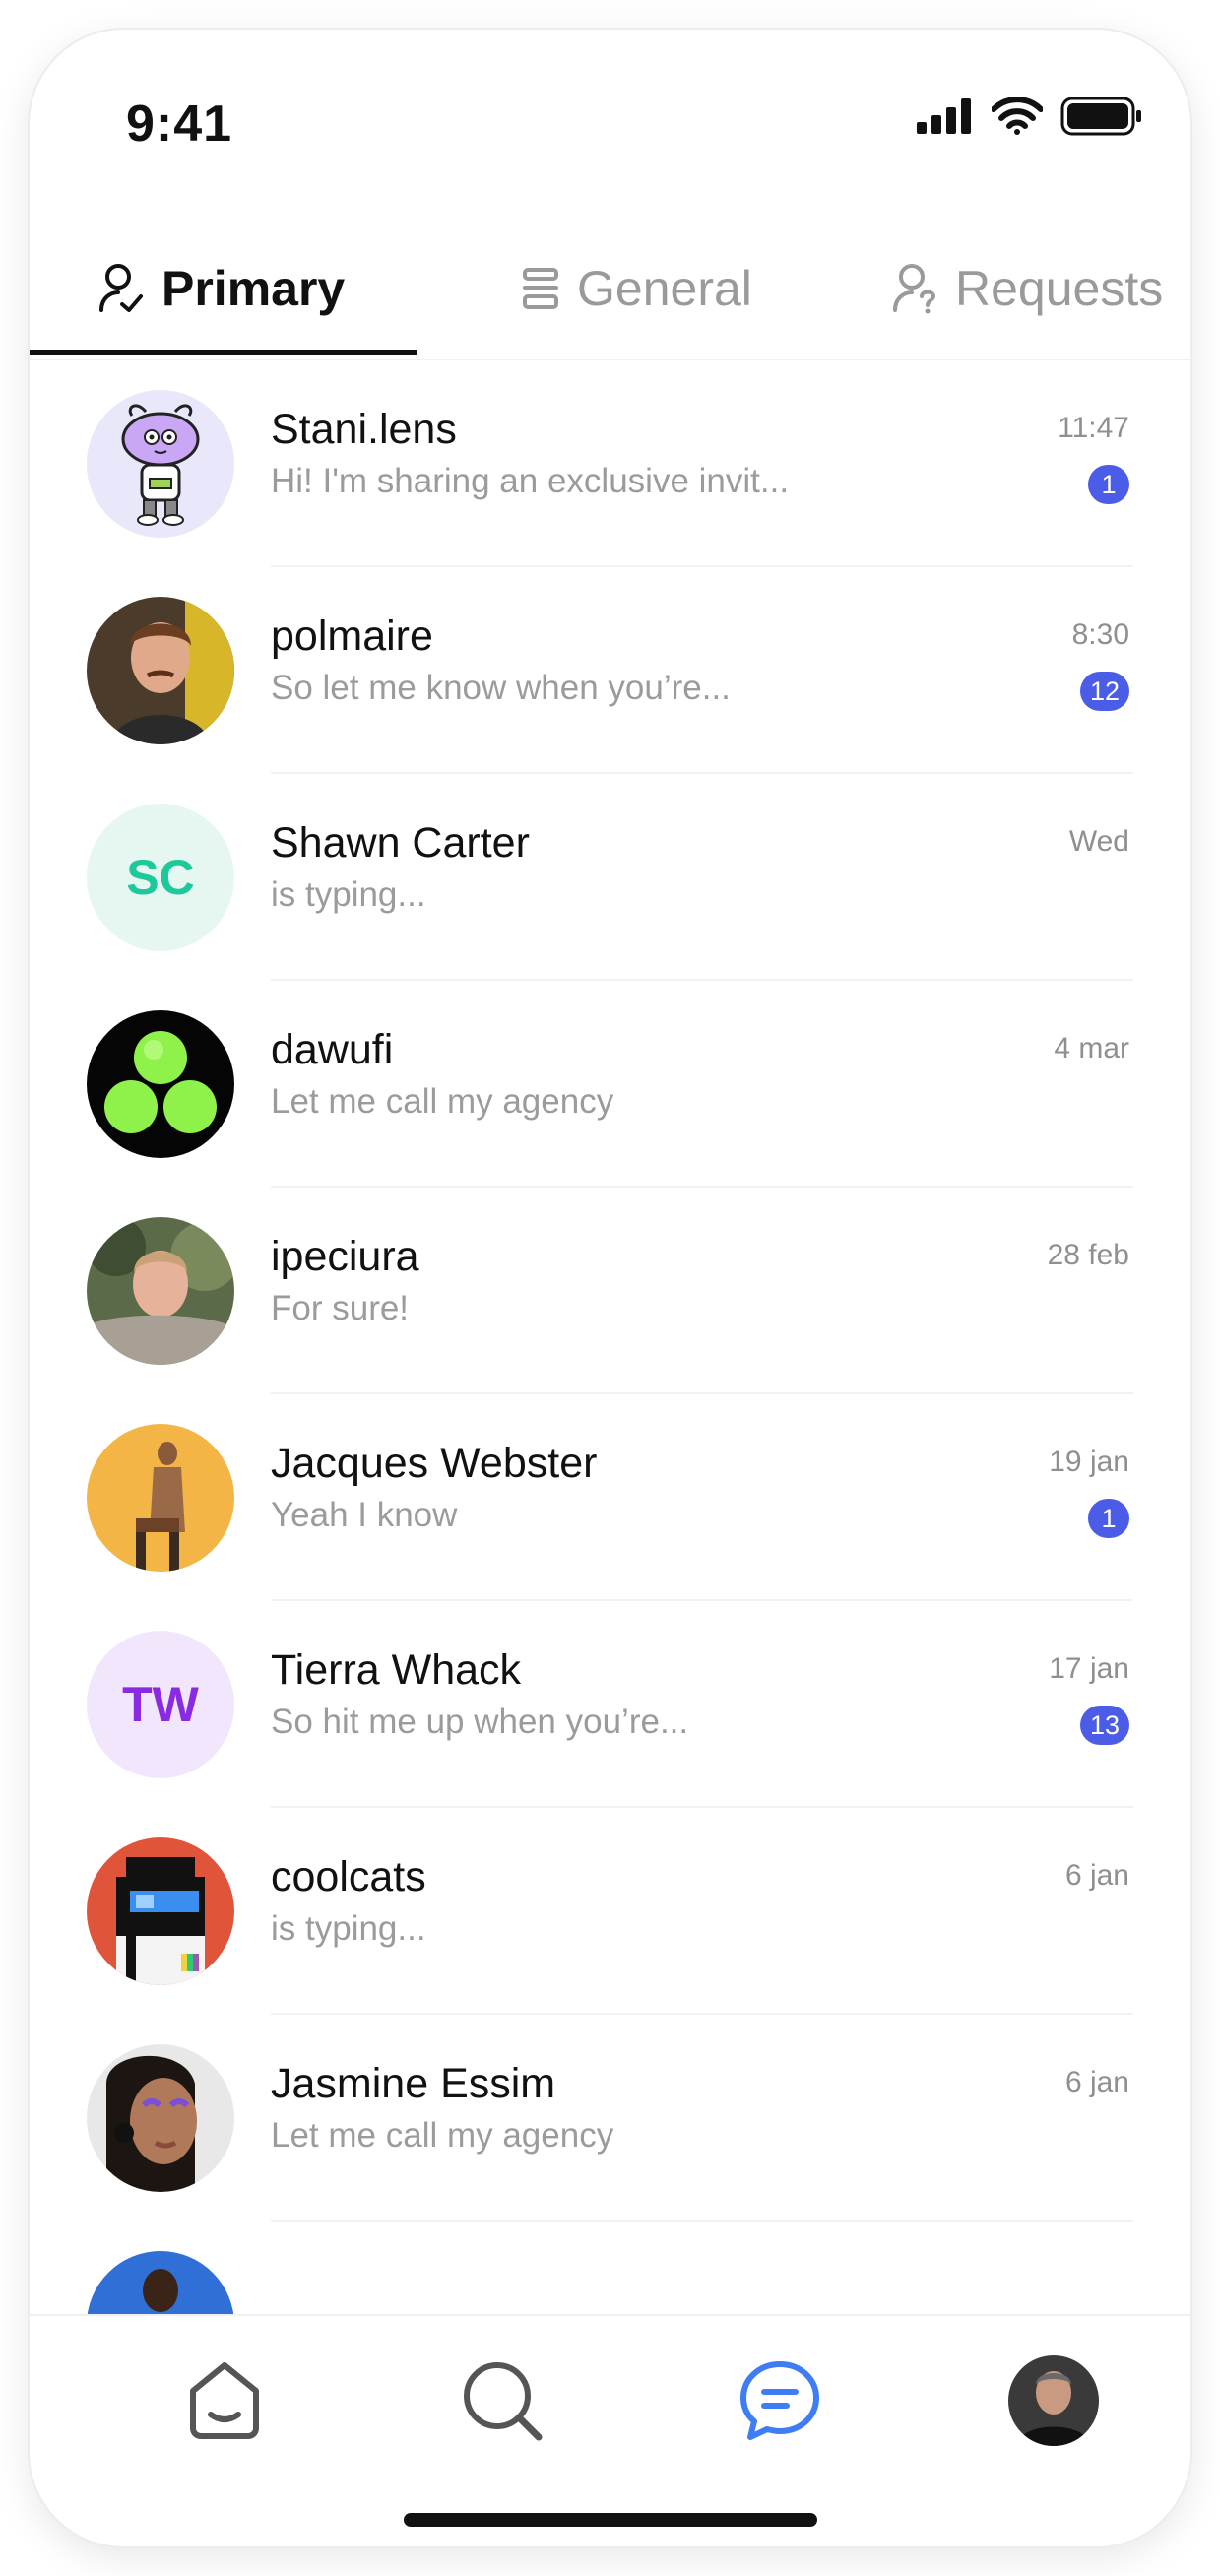 The height and width of the screenshot is (2576, 1220). What do you see at coordinates (610, 2268) in the screenshot?
I see `conversation-row` at bounding box center [610, 2268].